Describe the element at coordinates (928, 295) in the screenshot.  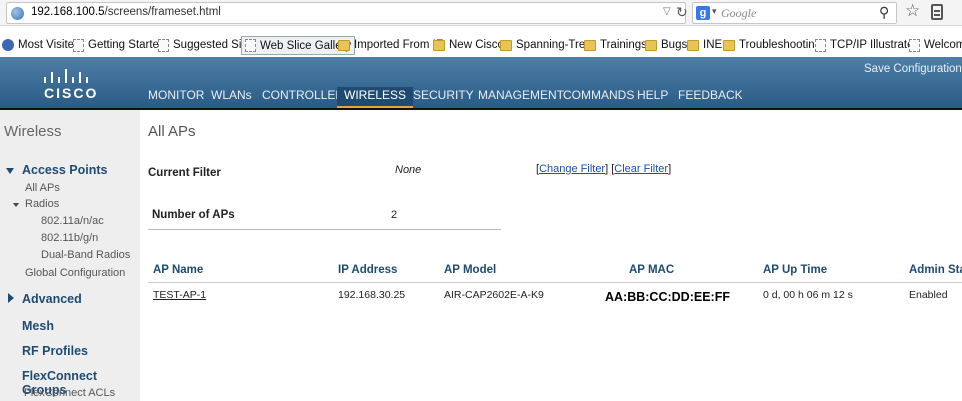
I see `ap-admin-status: Enabled` at that location.